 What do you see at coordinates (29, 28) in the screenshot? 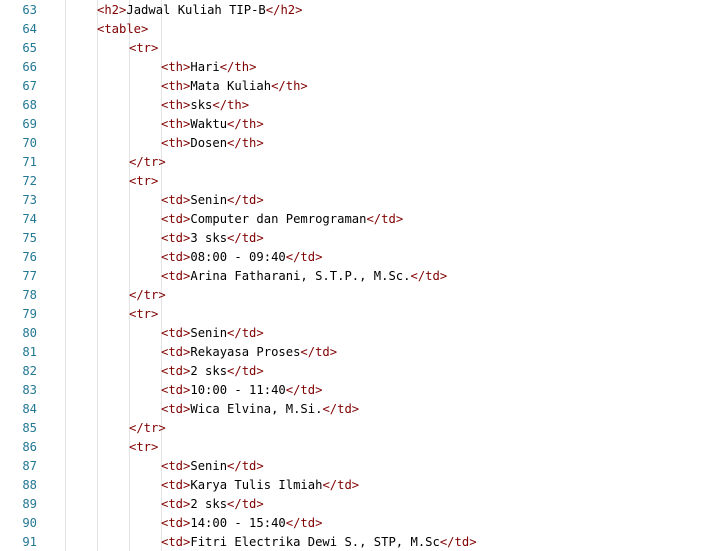
I see `line-number: 64` at bounding box center [29, 28].